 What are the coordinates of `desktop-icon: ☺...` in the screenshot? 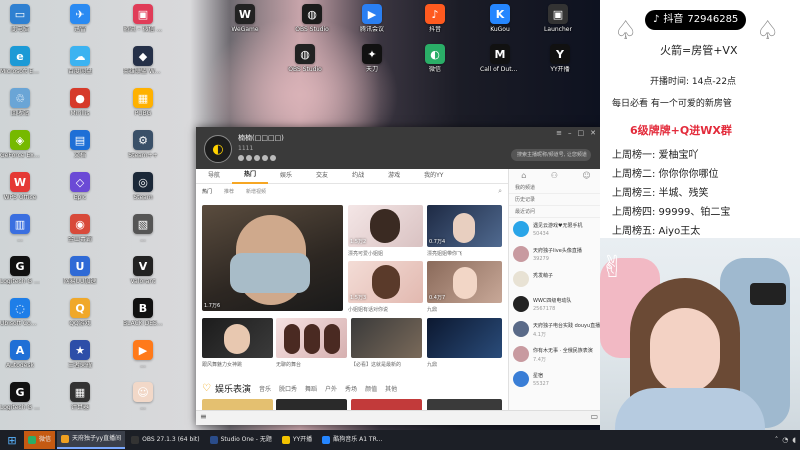 It's located at (143, 396).